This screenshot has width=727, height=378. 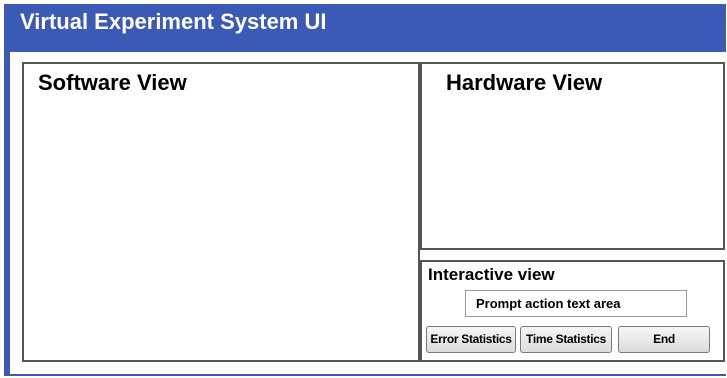 What do you see at coordinates (471, 339) in the screenshot?
I see `error-statistics-button: Error Statistics` at bounding box center [471, 339].